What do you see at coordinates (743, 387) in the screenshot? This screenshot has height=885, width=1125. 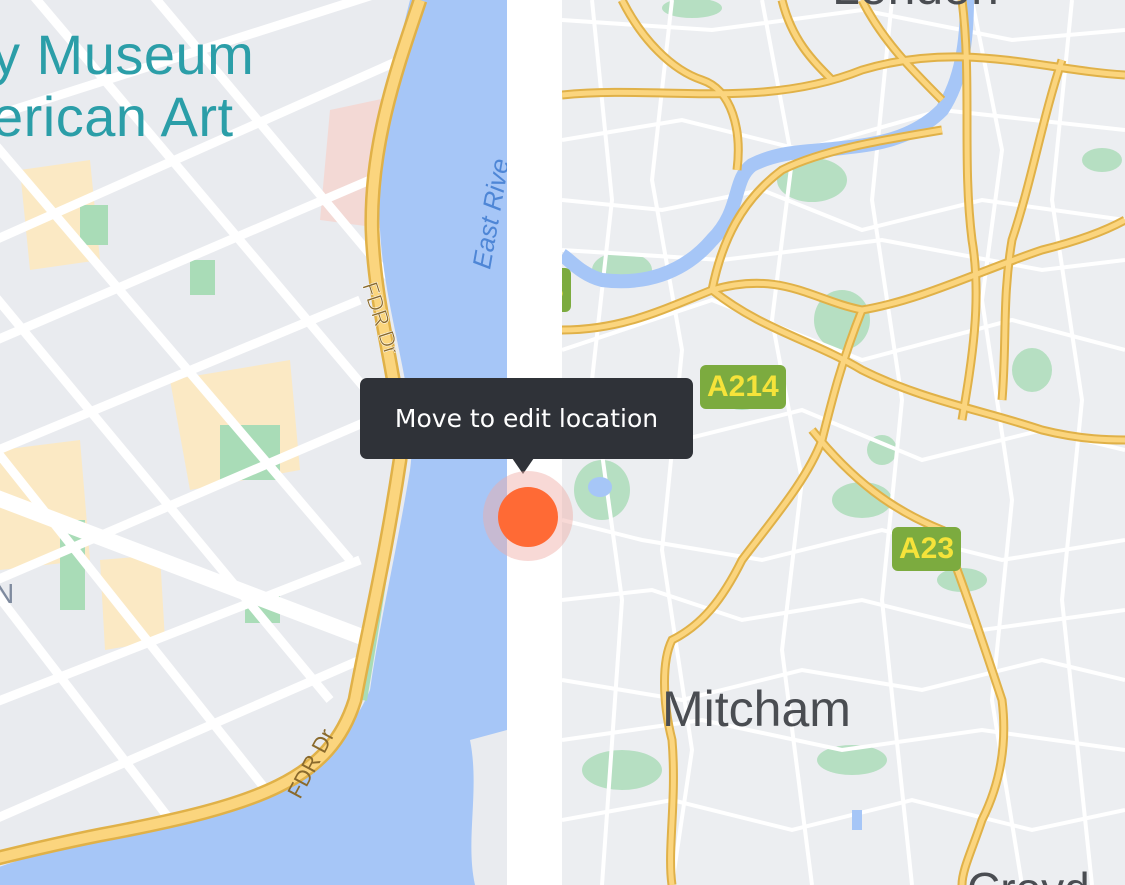 I see `road-shield-a214: A214` at bounding box center [743, 387].